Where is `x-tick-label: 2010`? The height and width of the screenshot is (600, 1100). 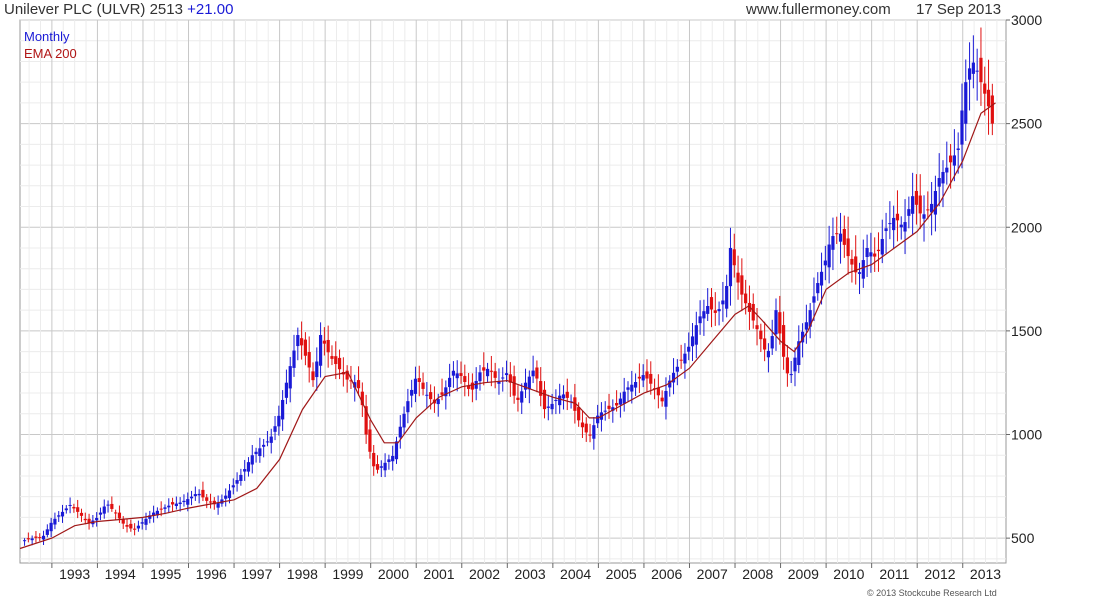
x-tick-label: 2010 is located at coordinates (848, 574).